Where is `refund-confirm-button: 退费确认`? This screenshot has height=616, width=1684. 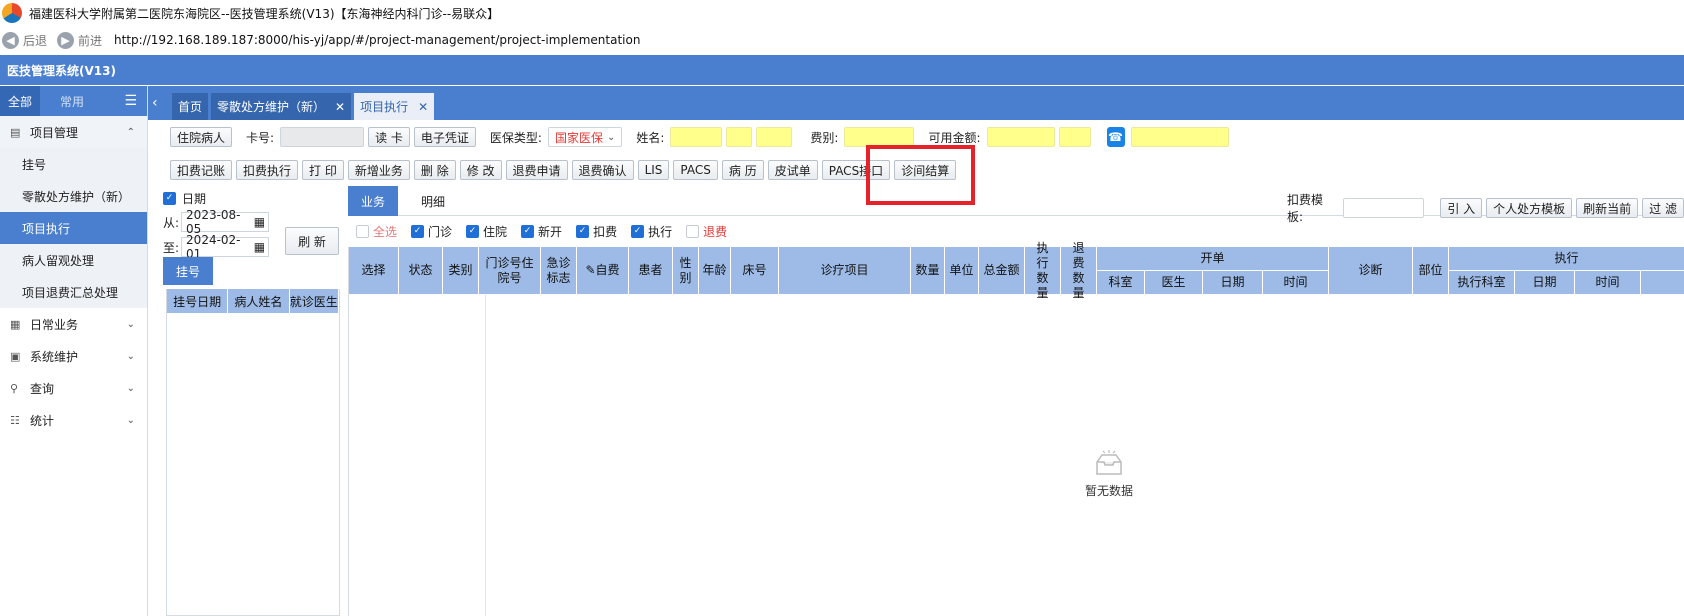
refund-confirm-button: 退费确认 is located at coordinates (602, 170).